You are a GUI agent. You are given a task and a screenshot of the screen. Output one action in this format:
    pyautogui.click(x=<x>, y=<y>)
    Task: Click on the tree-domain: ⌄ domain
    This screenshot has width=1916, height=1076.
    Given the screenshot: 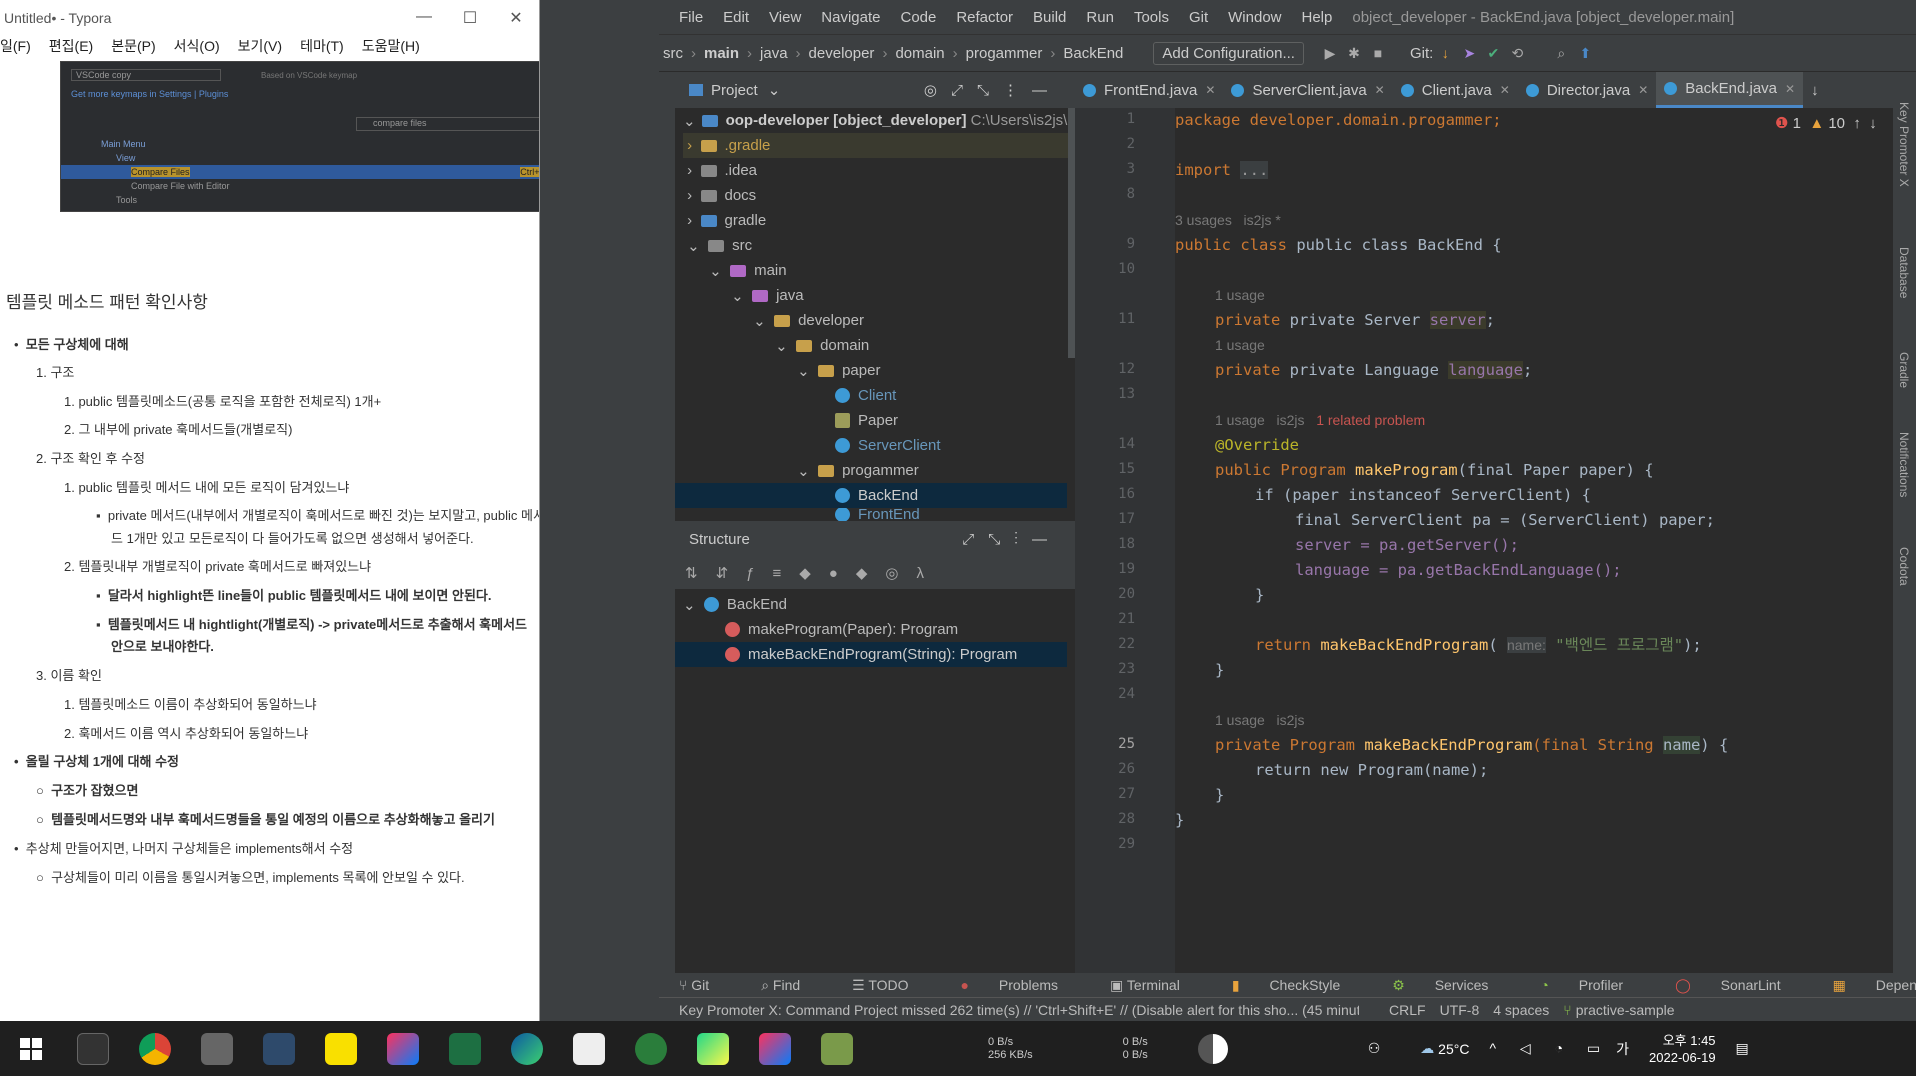 What is the action you would take?
    pyautogui.click(x=820, y=345)
    